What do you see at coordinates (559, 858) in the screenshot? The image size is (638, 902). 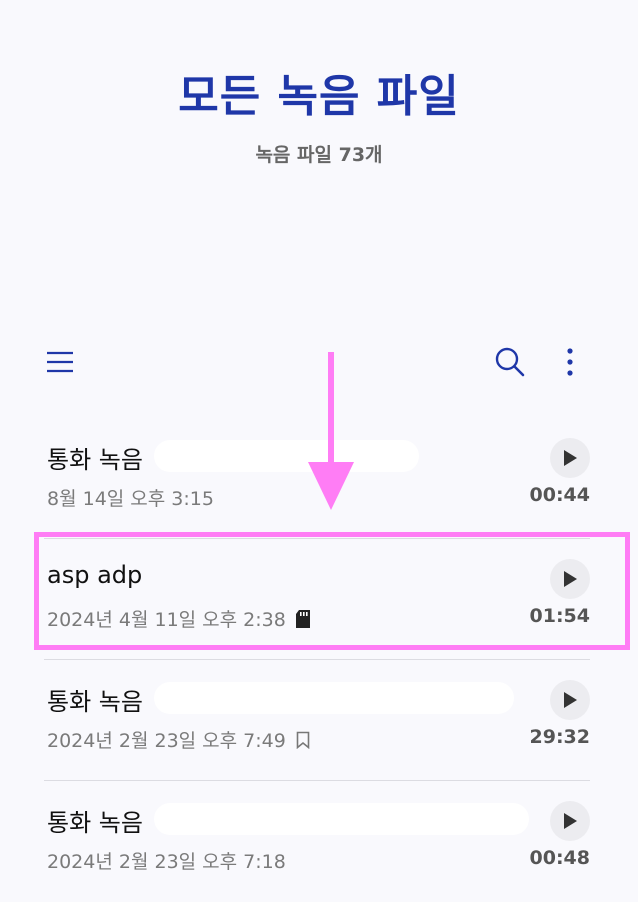 I see `recording-duration: 00:48` at bounding box center [559, 858].